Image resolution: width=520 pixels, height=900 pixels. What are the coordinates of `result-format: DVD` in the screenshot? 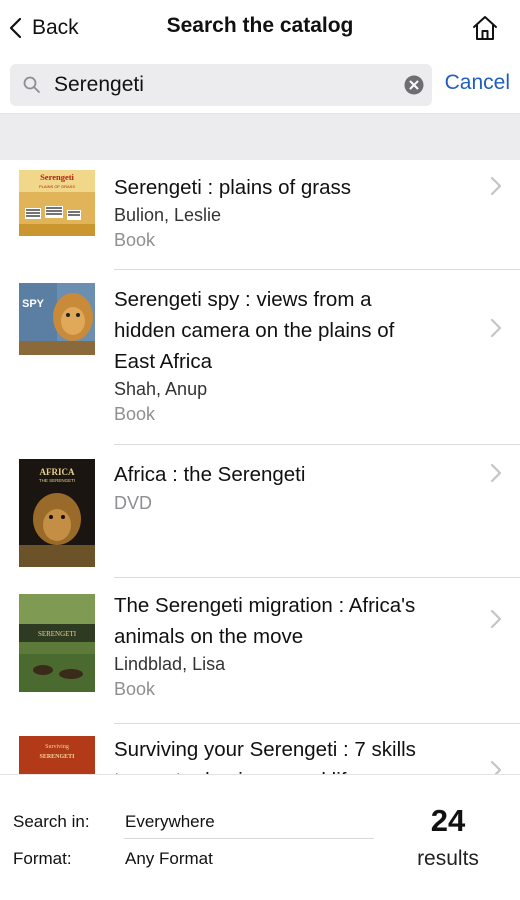 It's located at (133, 503).